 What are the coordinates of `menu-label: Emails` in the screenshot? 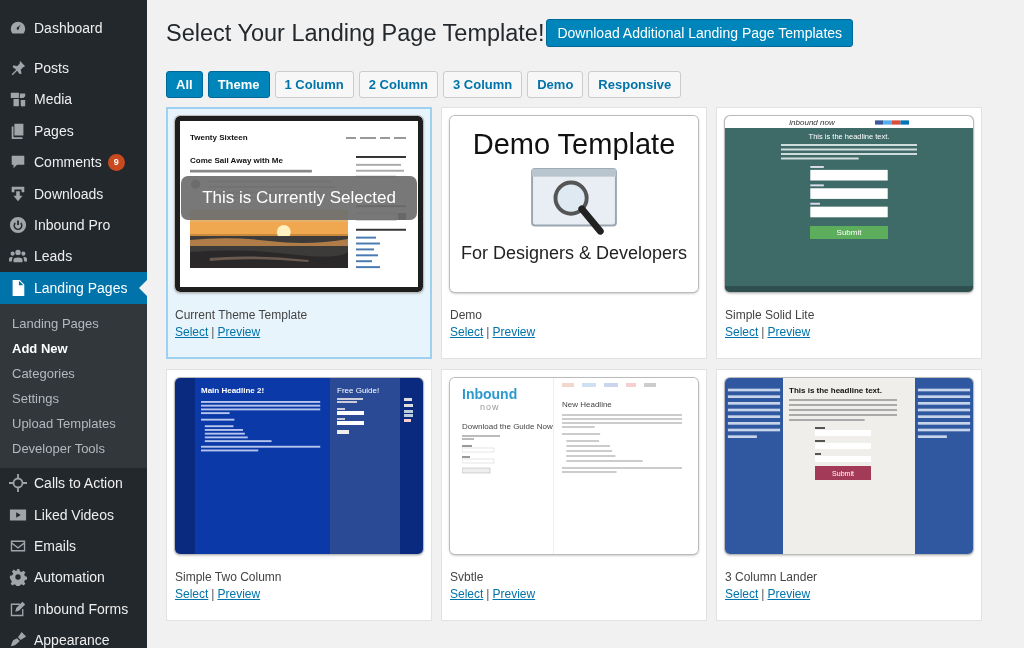 It's located at (55, 546).